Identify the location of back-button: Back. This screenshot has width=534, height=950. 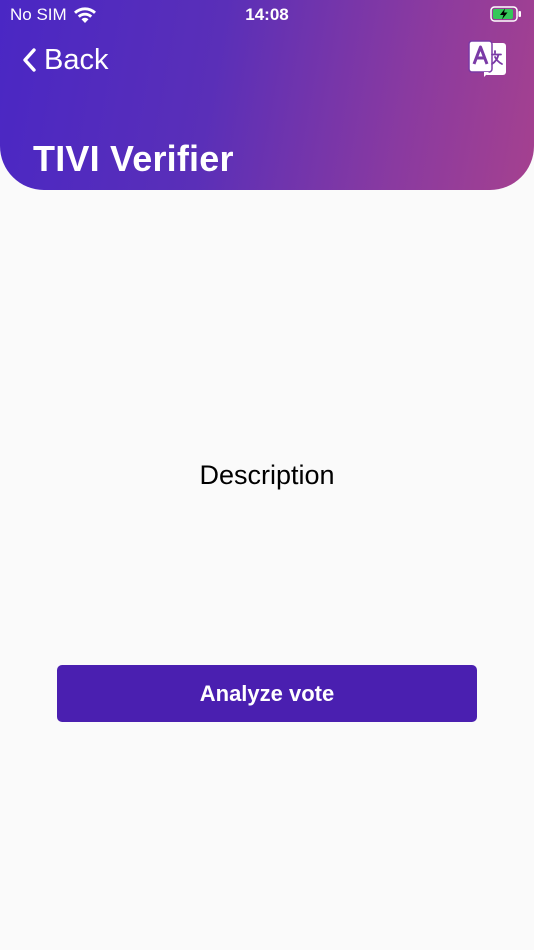
(65, 60).